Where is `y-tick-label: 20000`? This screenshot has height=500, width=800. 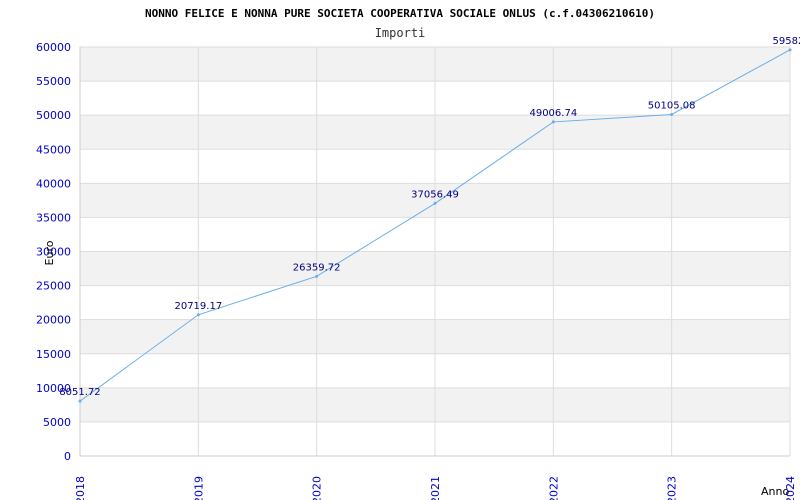 y-tick-label: 20000 is located at coordinates (53, 320).